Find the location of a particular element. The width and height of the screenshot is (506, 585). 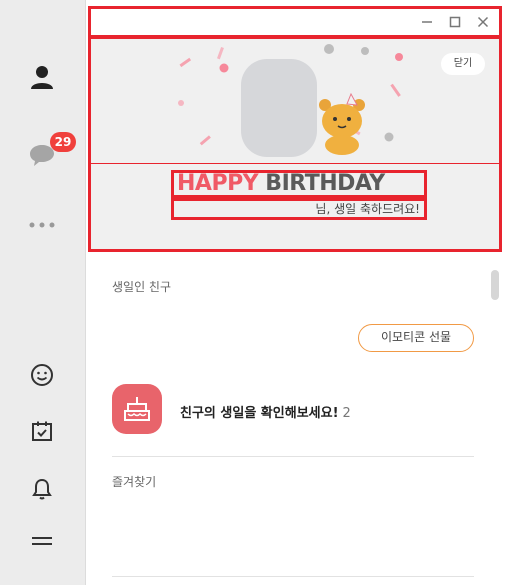

maximize-icon is located at coordinates (455, 22).